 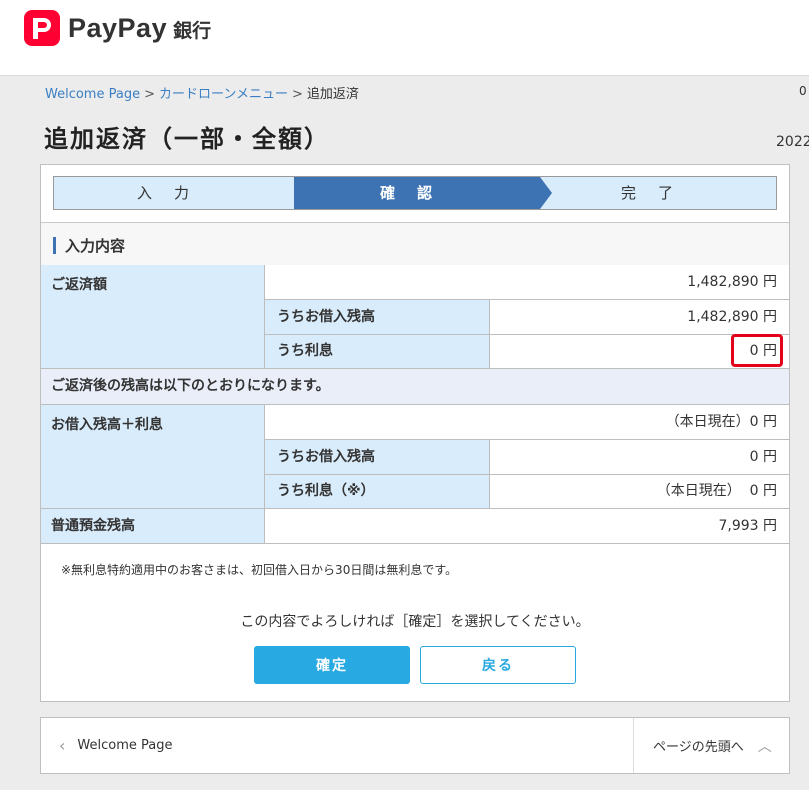 I want to click on step-indicator: 入力 確認 完了, so click(x=415, y=193).